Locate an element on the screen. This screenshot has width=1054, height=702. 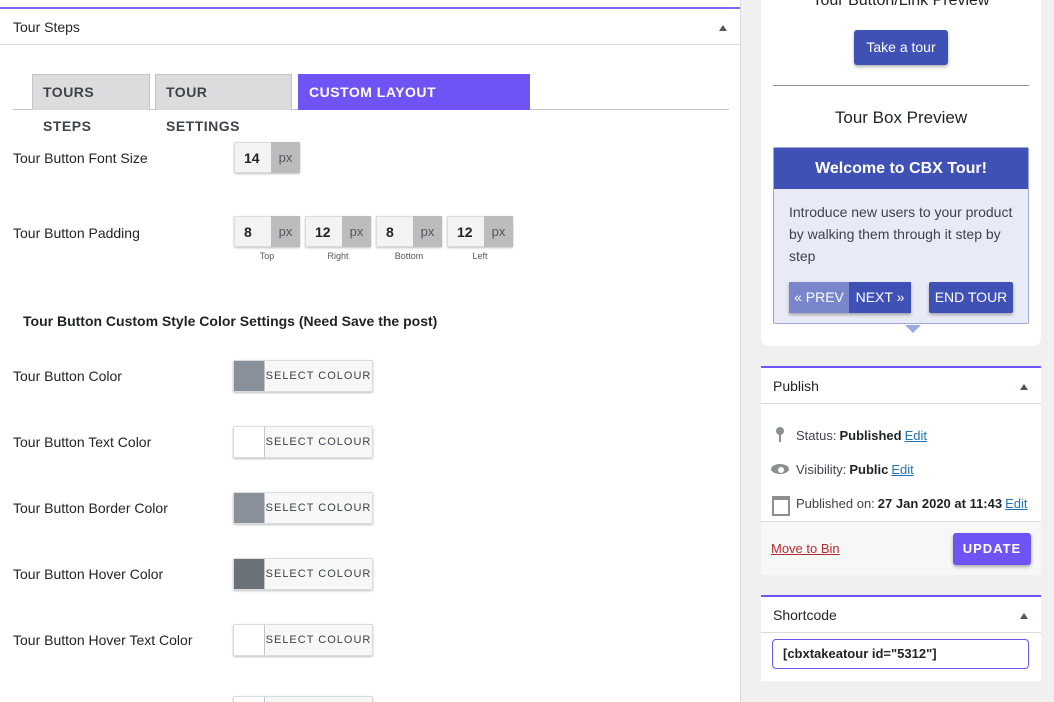
padding-bottom-input: 8 is located at coordinates (394, 231).